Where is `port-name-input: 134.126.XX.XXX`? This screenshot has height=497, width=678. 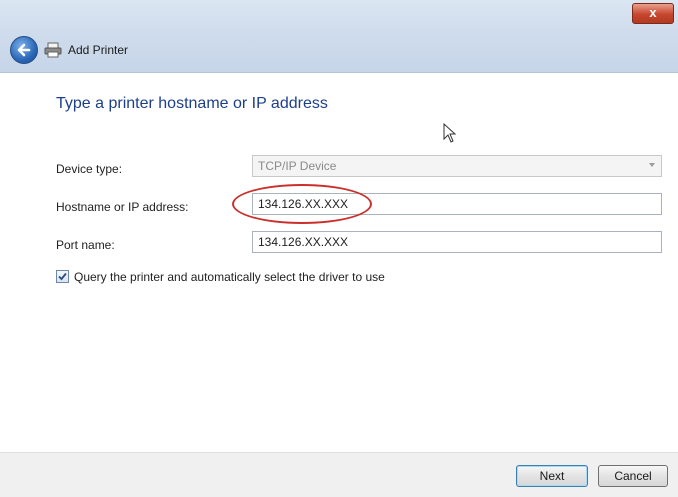 port-name-input: 134.126.XX.XXX is located at coordinates (457, 242).